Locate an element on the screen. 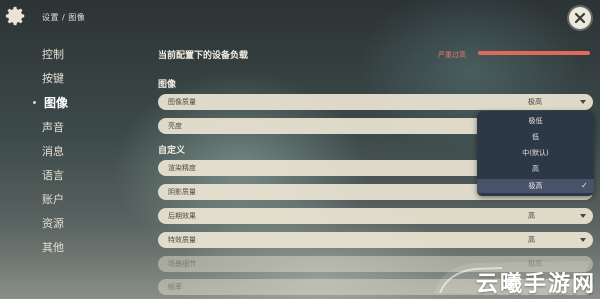  device-load-status: 严重过高 is located at coordinates (452, 55).